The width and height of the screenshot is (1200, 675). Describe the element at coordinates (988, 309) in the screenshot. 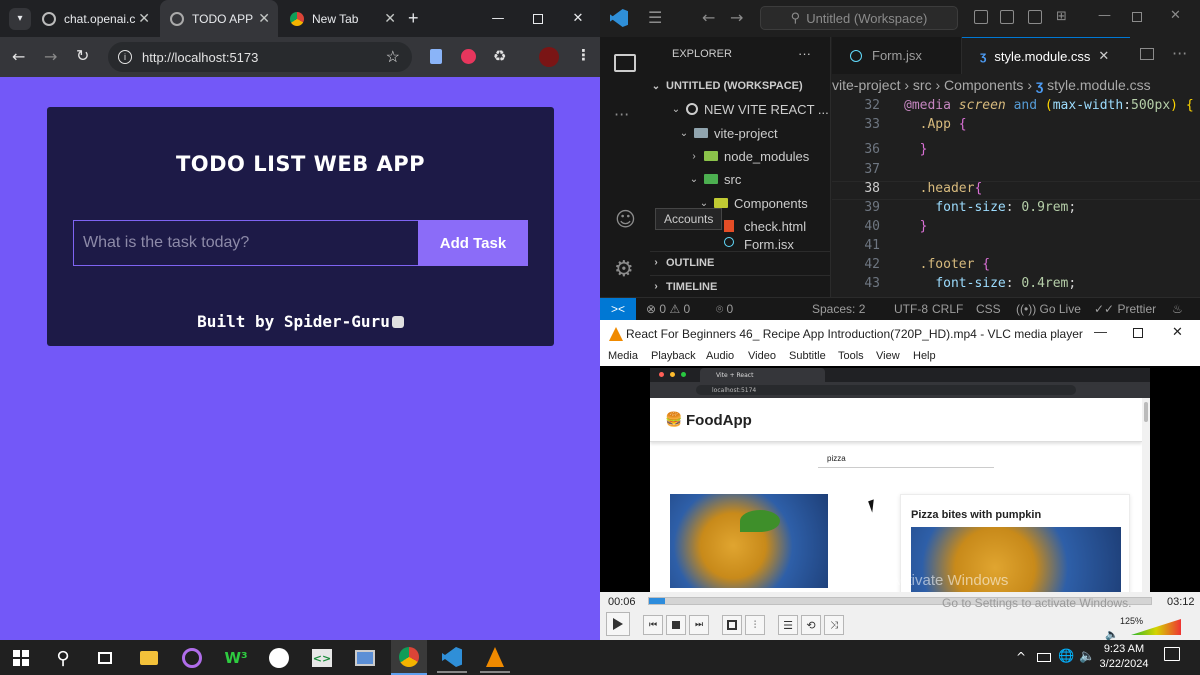

I see `language-status: CSS` at that location.